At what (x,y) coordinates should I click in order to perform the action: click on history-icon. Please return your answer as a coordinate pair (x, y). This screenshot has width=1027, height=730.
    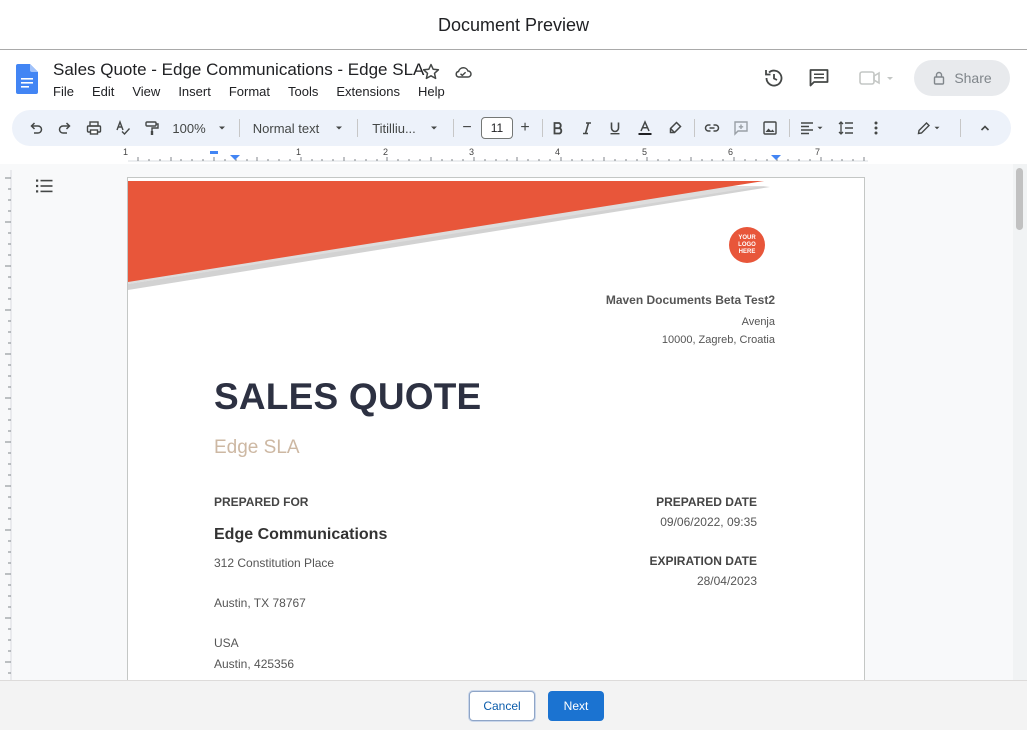
    Looking at the image, I should click on (774, 78).